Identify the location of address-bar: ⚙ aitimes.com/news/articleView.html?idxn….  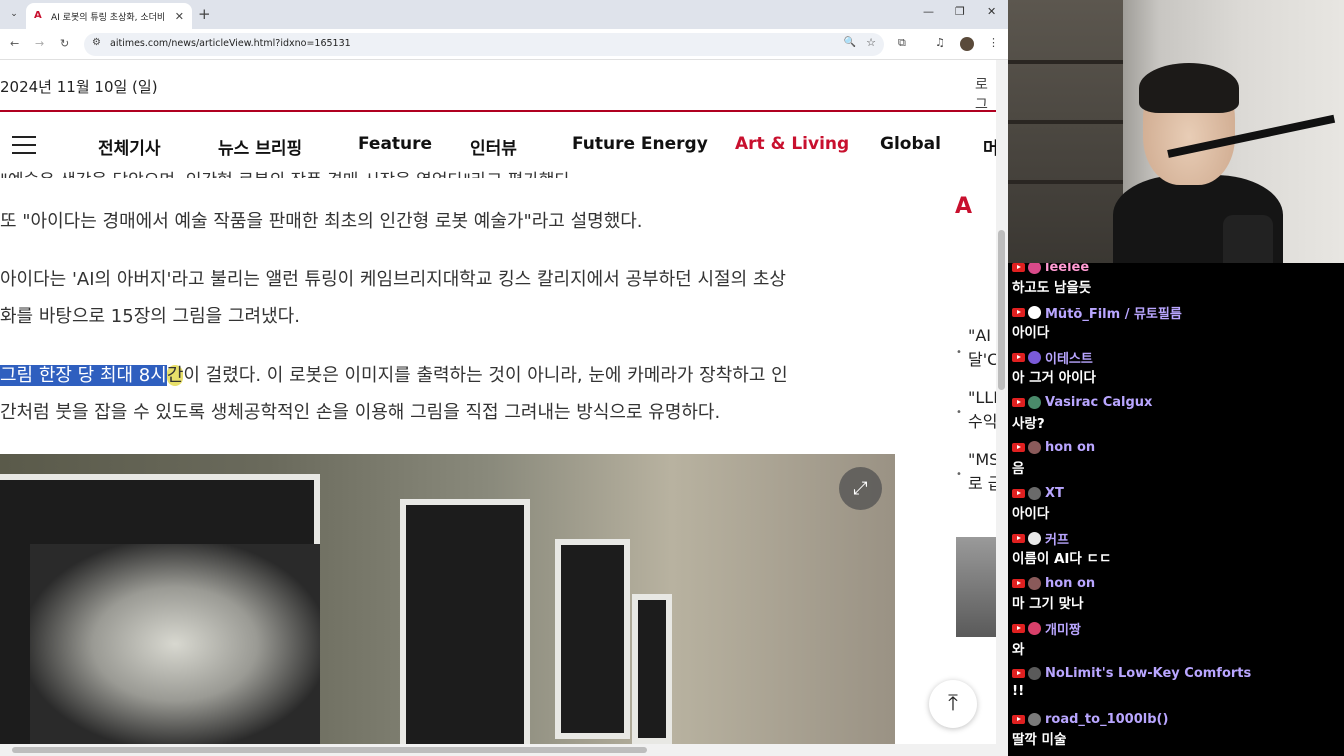
(484, 44).